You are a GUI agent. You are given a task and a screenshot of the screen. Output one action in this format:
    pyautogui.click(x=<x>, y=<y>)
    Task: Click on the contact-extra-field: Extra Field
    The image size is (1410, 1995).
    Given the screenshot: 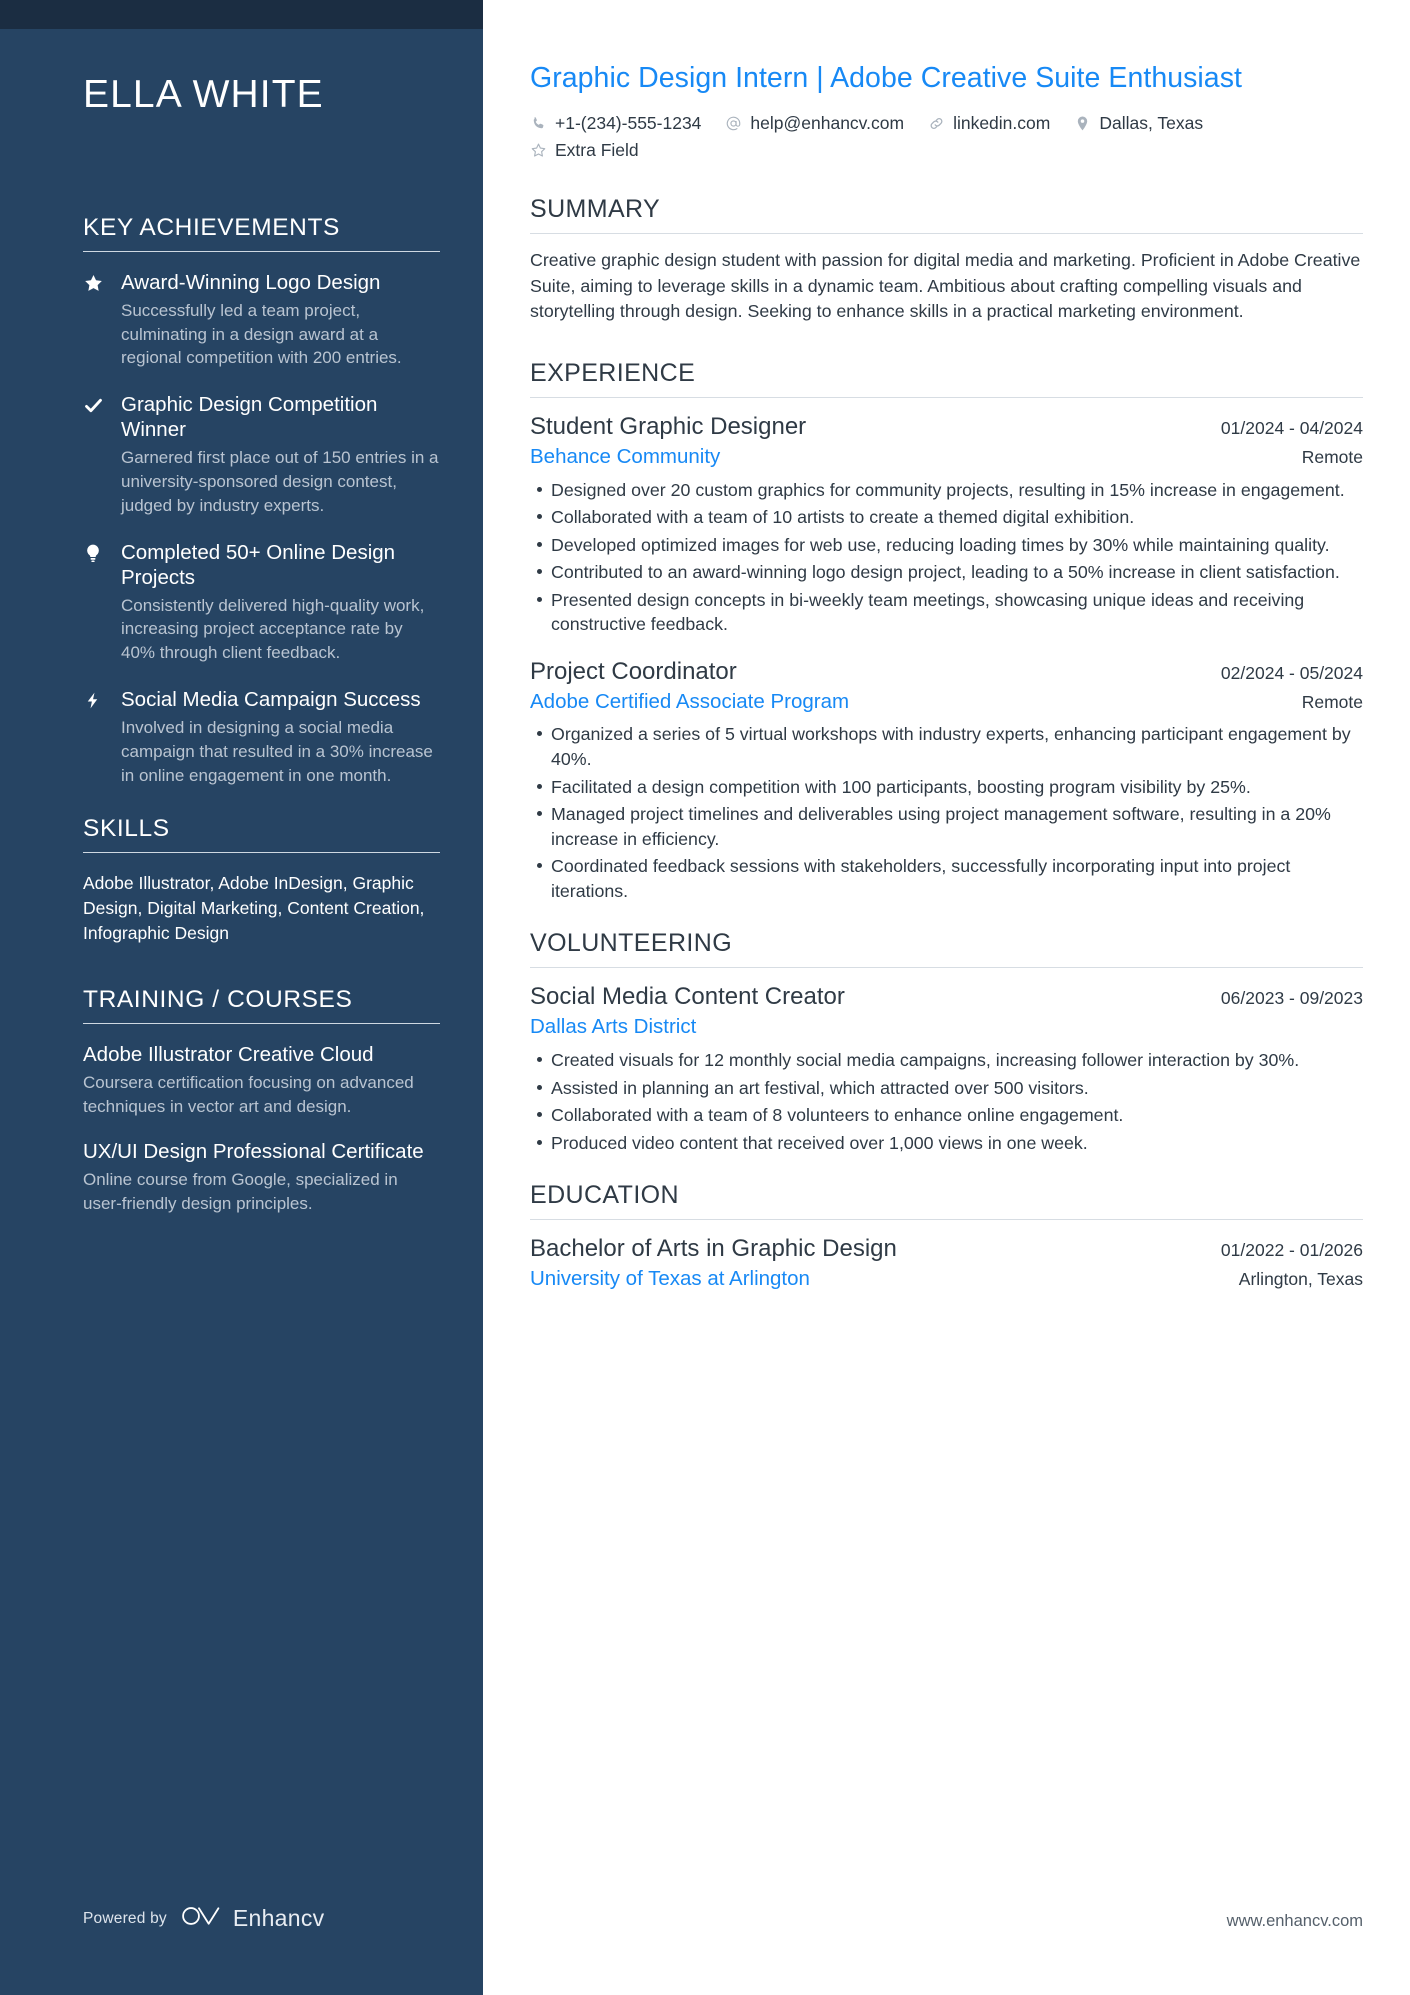 What is the action you would take?
    pyautogui.click(x=584, y=150)
    